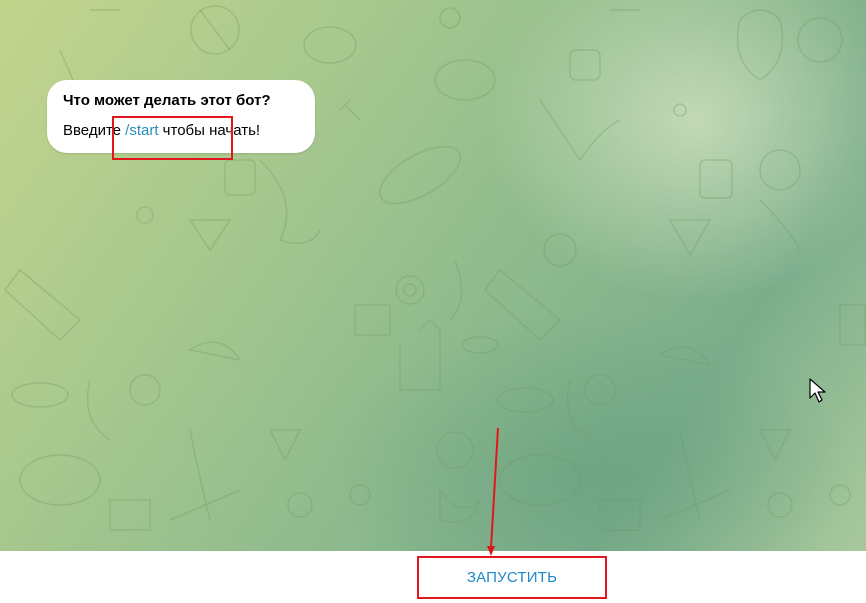 The height and width of the screenshot is (603, 866). What do you see at coordinates (172, 138) in the screenshot?
I see `start-command-highlight` at bounding box center [172, 138].